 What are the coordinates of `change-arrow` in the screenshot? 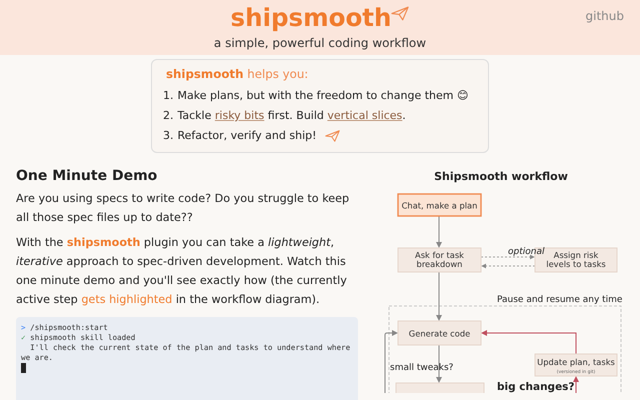 It's located at (576, 384).